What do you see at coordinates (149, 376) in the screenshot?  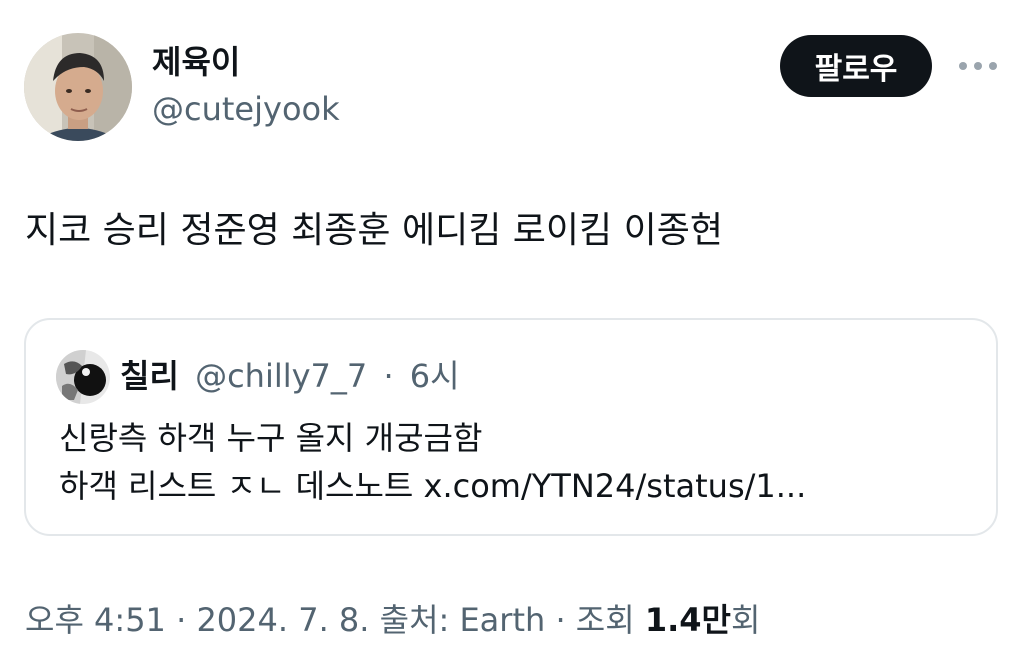 I see `quote-author-name: 칠리` at bounding box center [149, 376].